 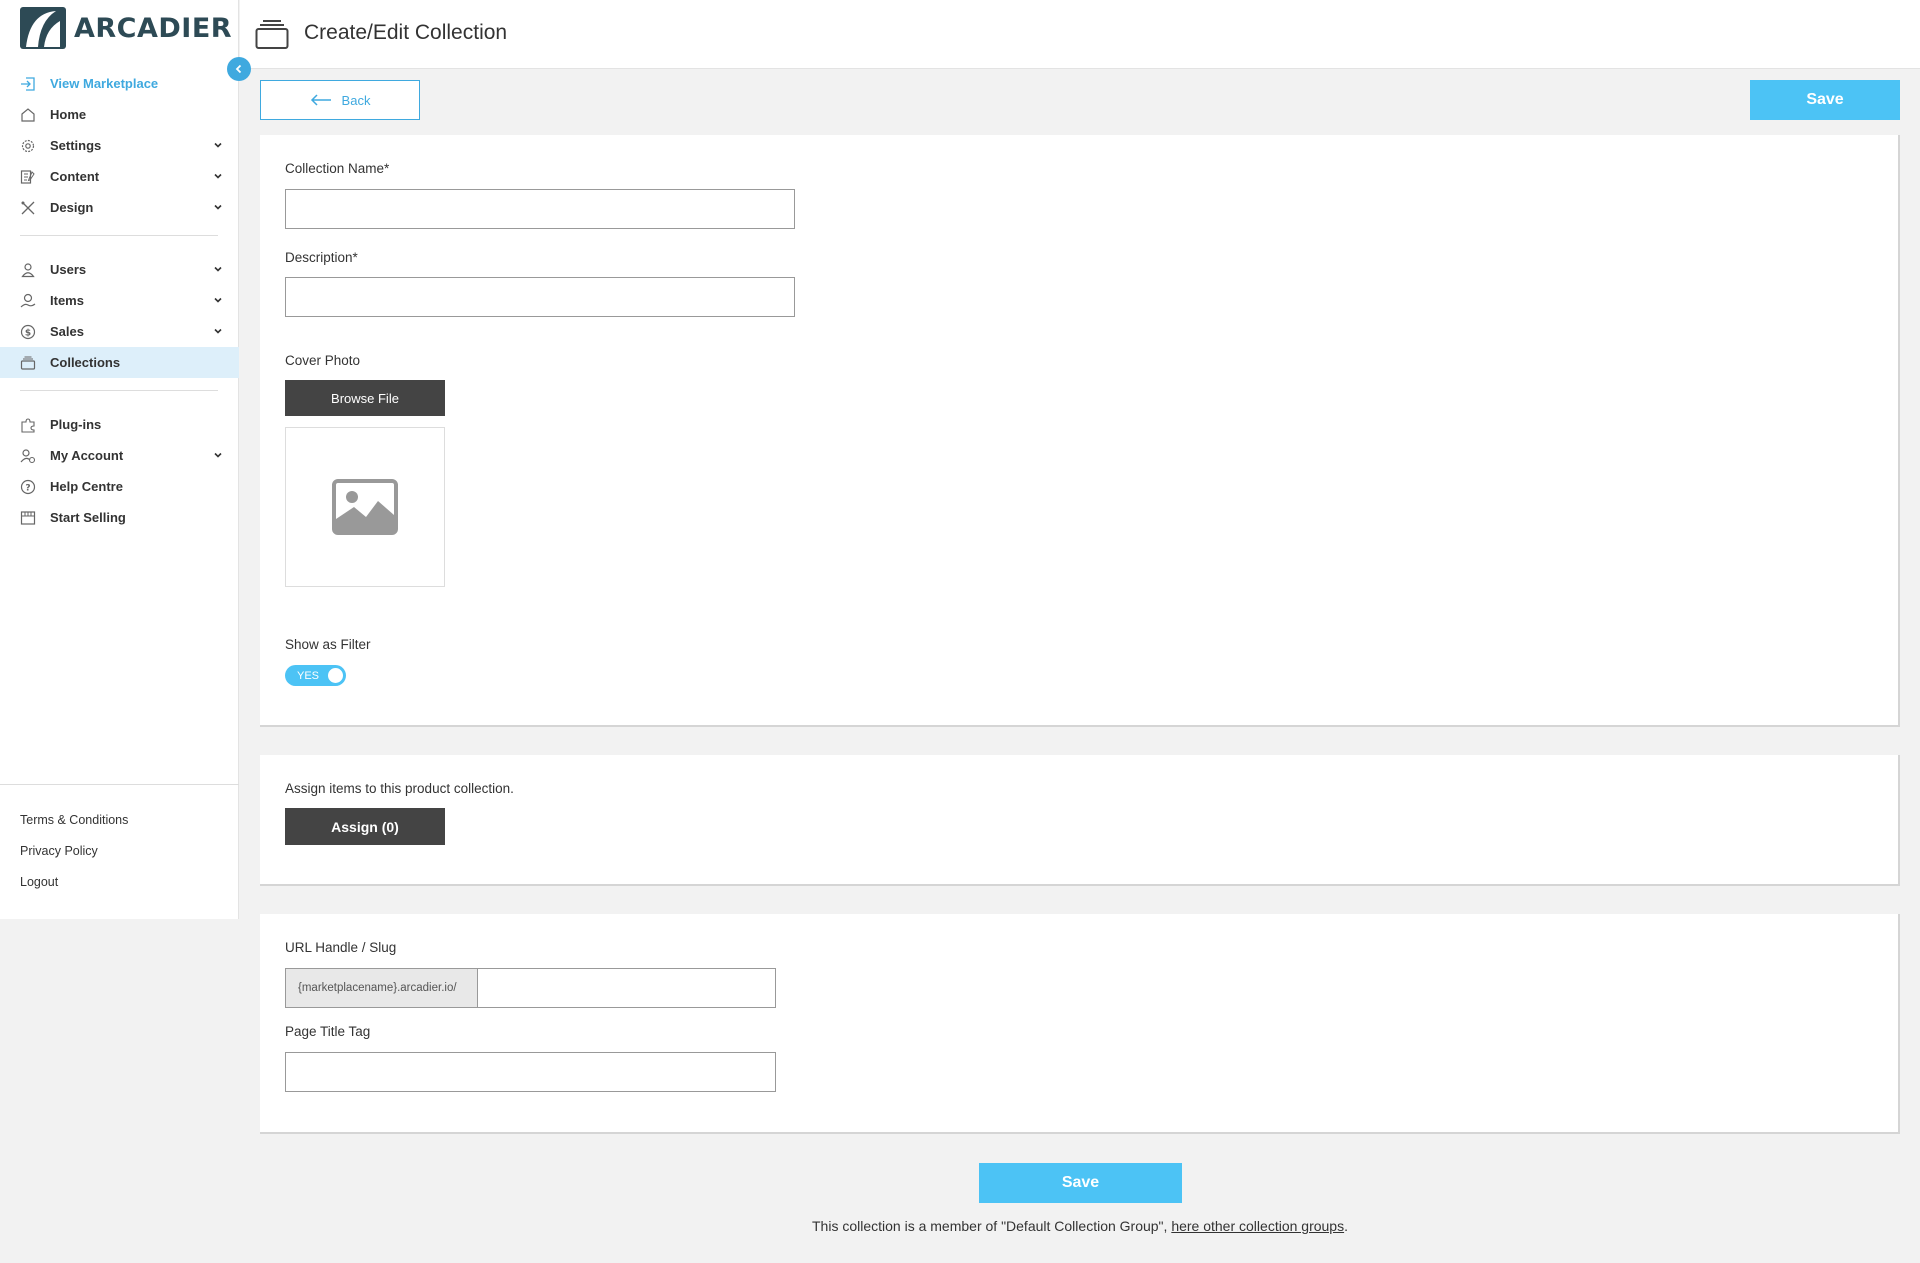 I want to click on assign-text: Assign items to this product collection., so click(x=399, y=788).